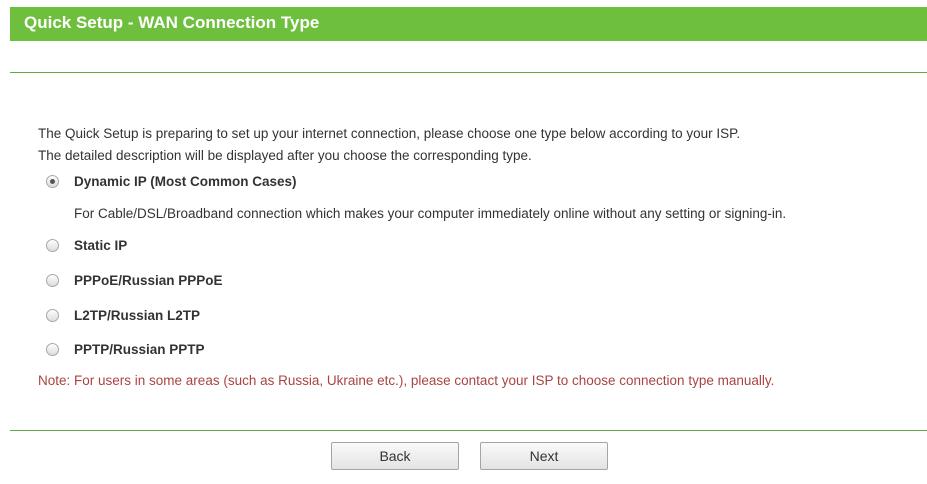 This screenshot has width=927, height=484. I want to click on back-button: Back, so click(395, 456).